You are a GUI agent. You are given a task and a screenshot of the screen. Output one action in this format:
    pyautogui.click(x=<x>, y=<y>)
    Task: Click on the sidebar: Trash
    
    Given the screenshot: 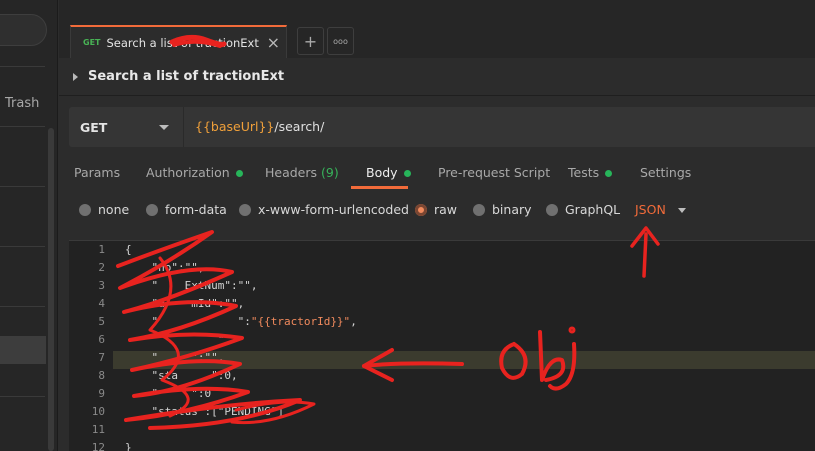 What is the action you would take?
    pyautogui.click(x=29, y=225)
    